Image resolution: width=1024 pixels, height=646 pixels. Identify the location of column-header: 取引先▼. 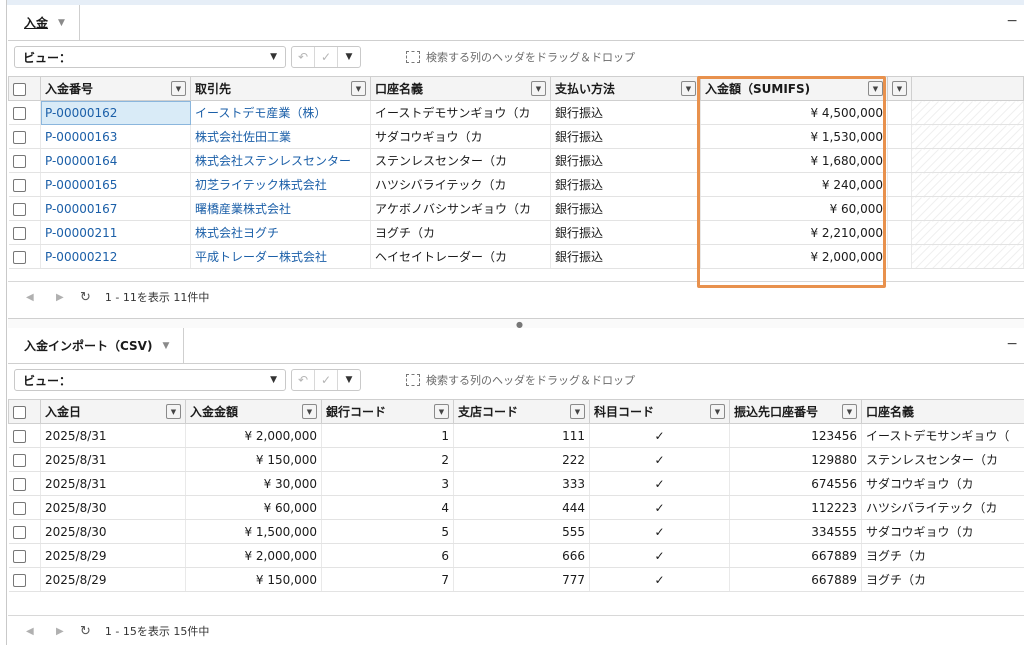
(281, 89).